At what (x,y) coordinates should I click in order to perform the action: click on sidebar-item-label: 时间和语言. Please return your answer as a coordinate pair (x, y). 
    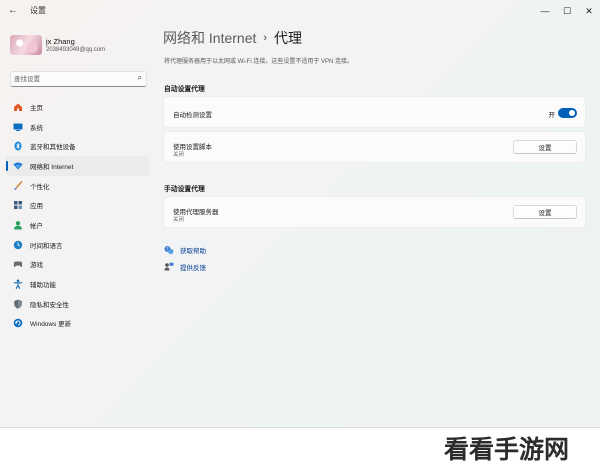
    Looking at the image, I should click on (46, 246).